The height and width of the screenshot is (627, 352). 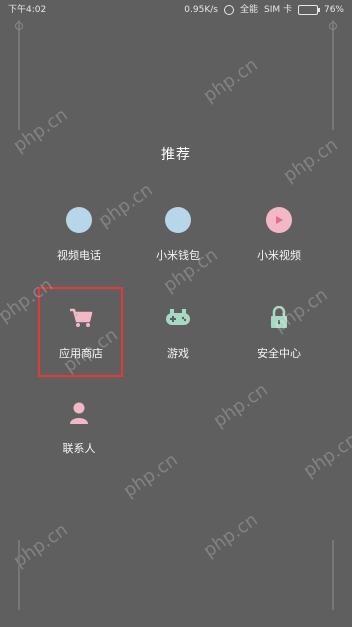 What do you see at coordinates (279, 240) in the screenshot?
I see `grid-item-video: 小米视频` at bounding box center [279, 240].